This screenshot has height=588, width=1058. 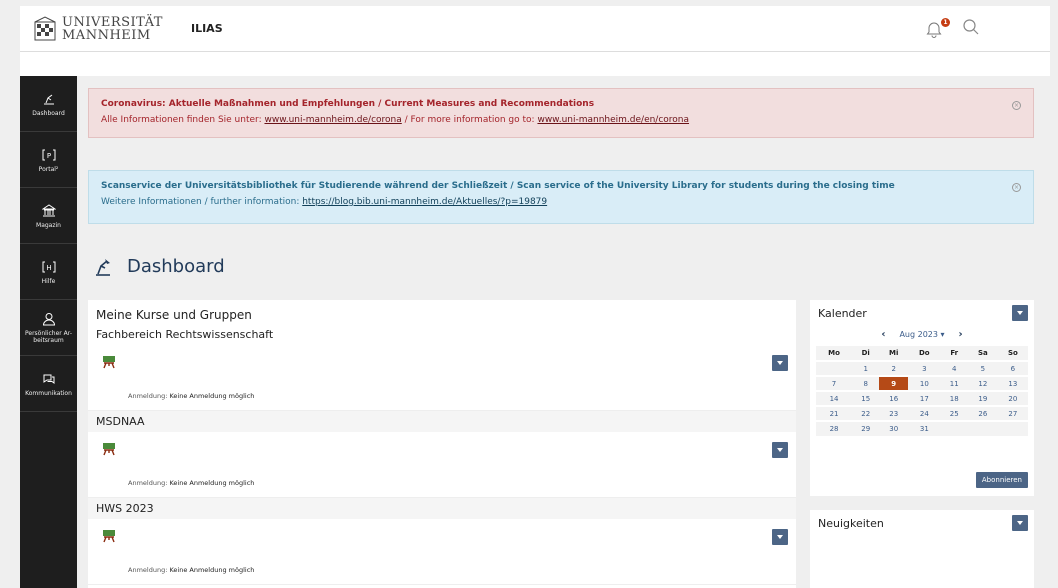 What do you see at coordinates (982, 413) in the screenshot?
I see `calendar-day: 26` at bounding box center [982, 413].